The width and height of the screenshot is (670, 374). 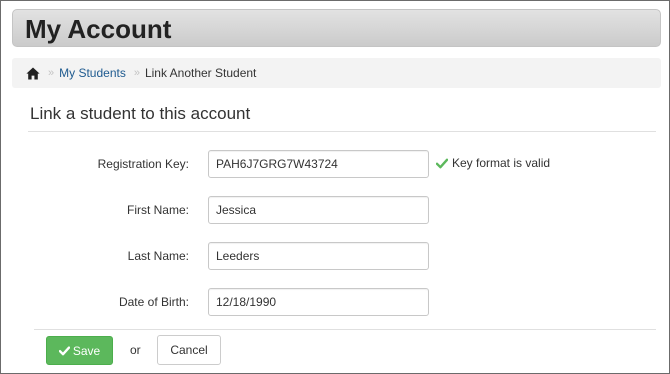 I want to click on first-name-input, so click(x=318, y=210).